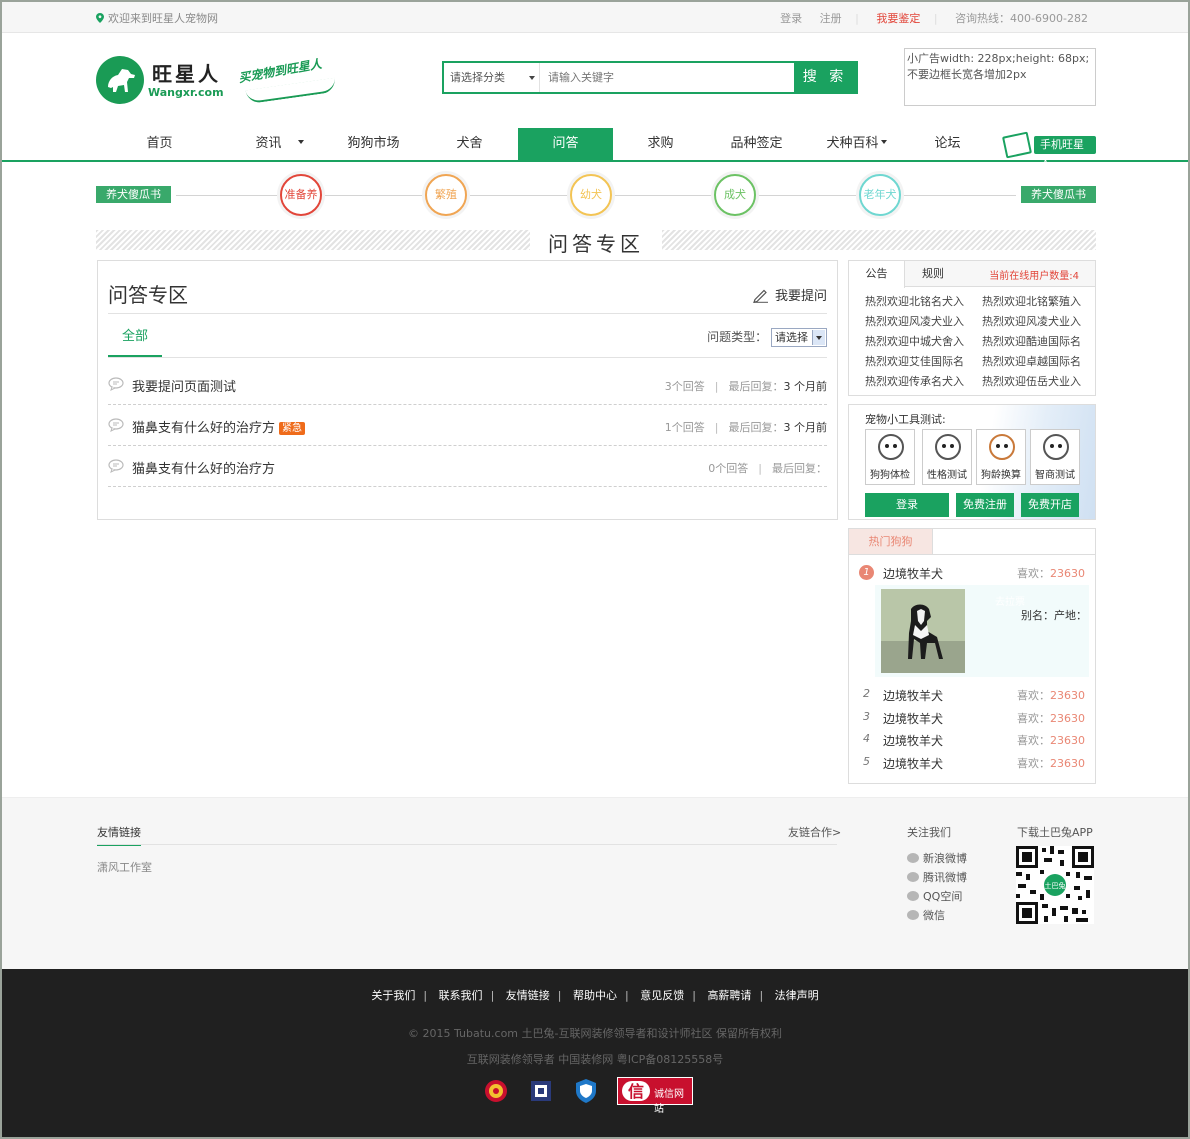 This screenshot has width=1190, height=1139. Describe the element at coordinates (923, 631) in the screenshot. I see `dog-photo` at that location.